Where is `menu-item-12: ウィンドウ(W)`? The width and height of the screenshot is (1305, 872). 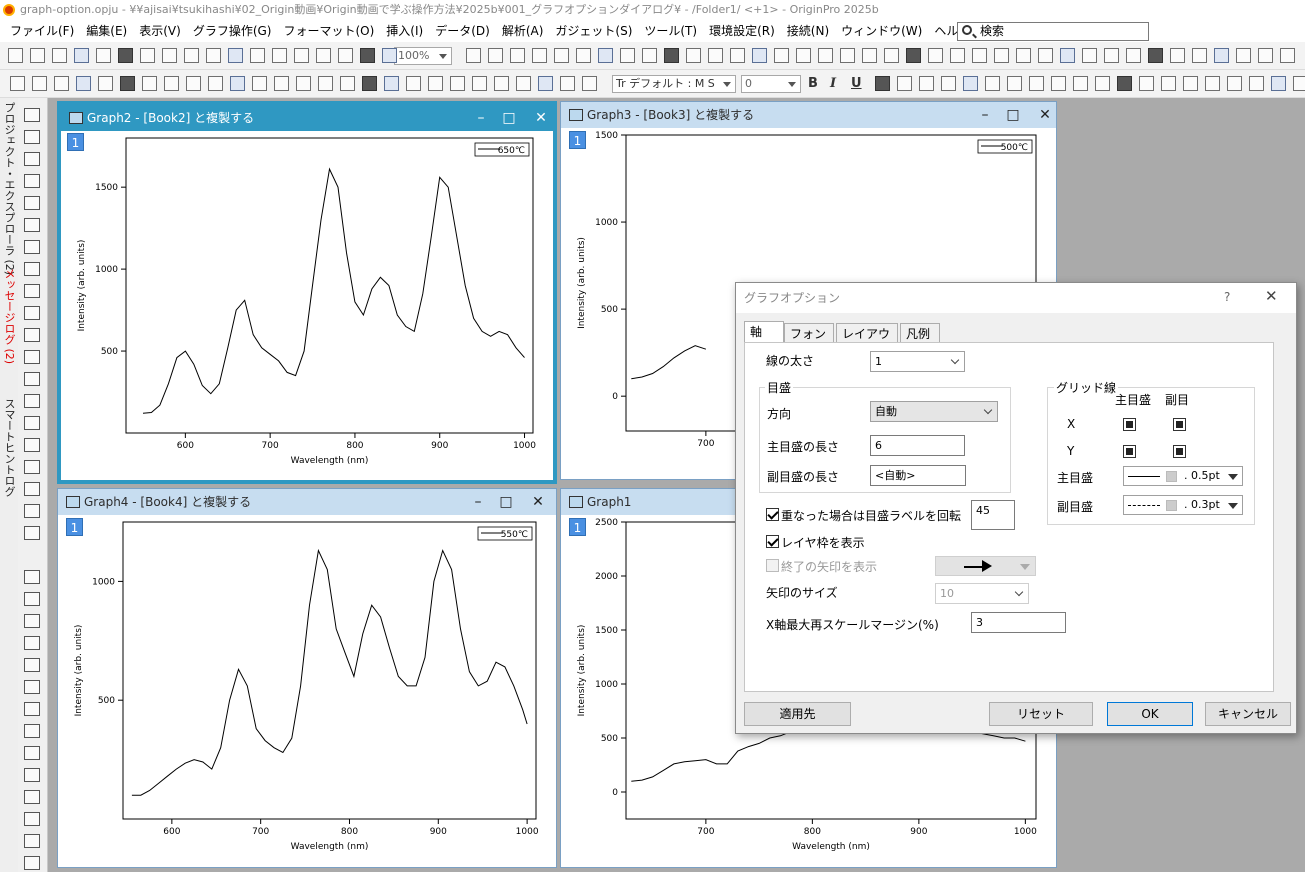 menu-item-12: ウィンドウ(W) is located at coordinates (881, 31).